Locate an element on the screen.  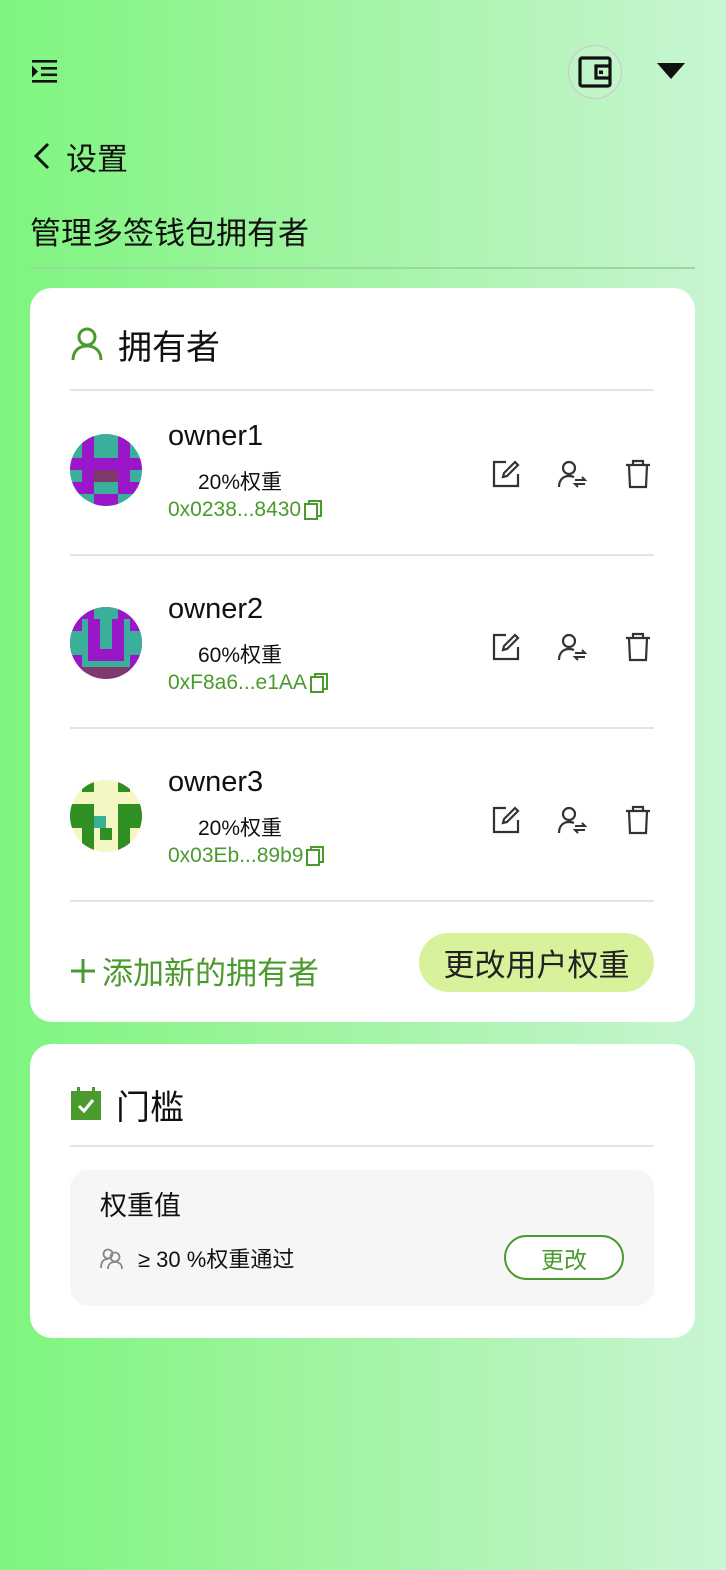
add-owner-button: 添加新的拥有者 is located at coordinates (194, 970).